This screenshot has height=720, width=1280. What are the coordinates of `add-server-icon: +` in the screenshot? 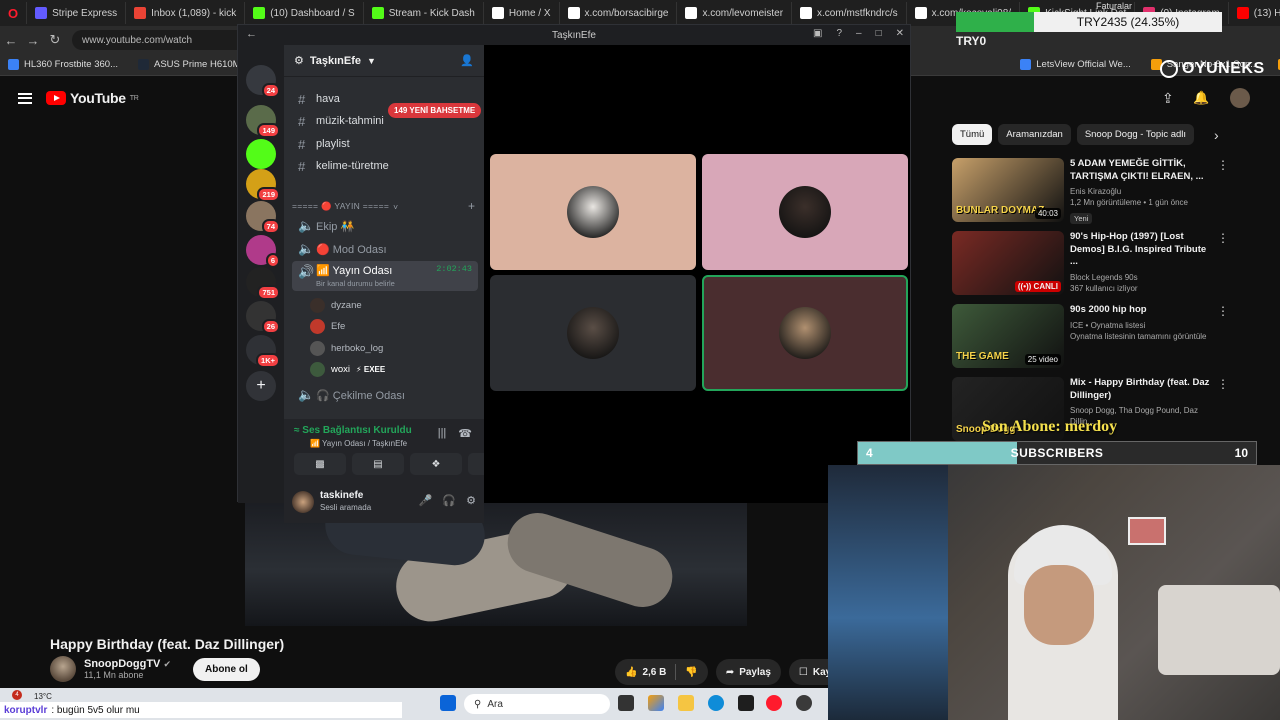 It's located at (261, 386).